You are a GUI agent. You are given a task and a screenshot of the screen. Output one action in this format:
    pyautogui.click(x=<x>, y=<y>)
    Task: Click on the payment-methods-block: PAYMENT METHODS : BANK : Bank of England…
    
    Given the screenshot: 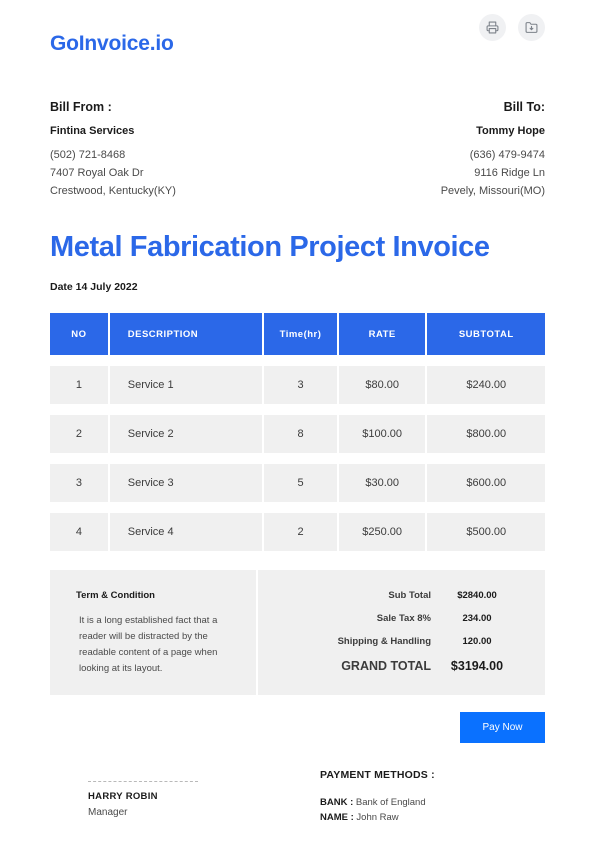 What is the action you would take?
    pyautogui.click(x=432, y=797)
    